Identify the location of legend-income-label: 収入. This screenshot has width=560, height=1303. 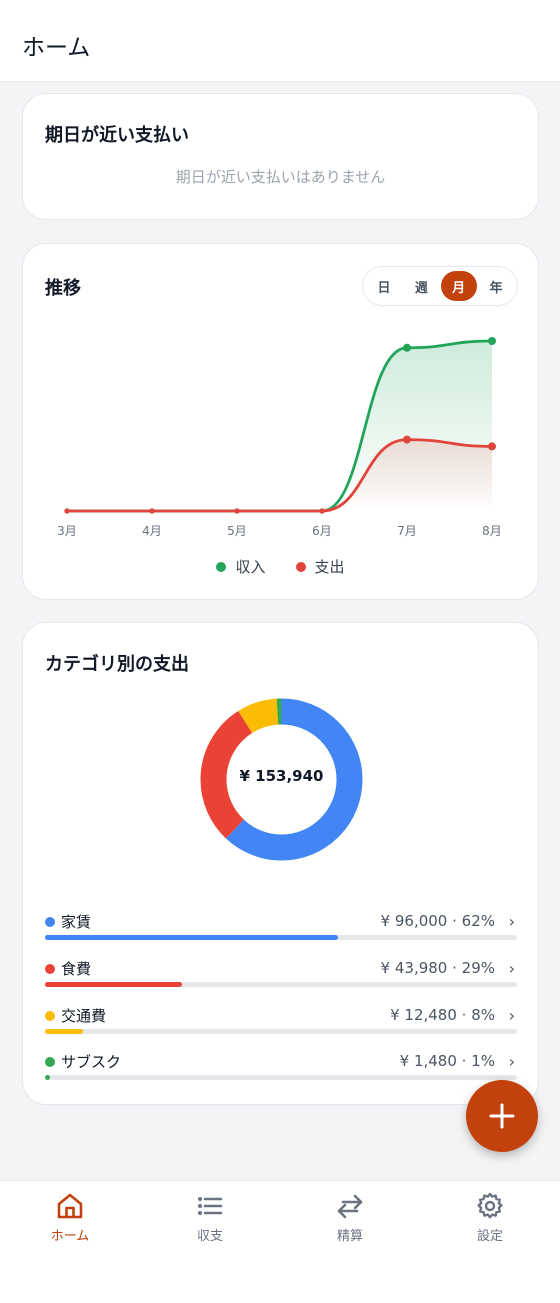
(250, 567).